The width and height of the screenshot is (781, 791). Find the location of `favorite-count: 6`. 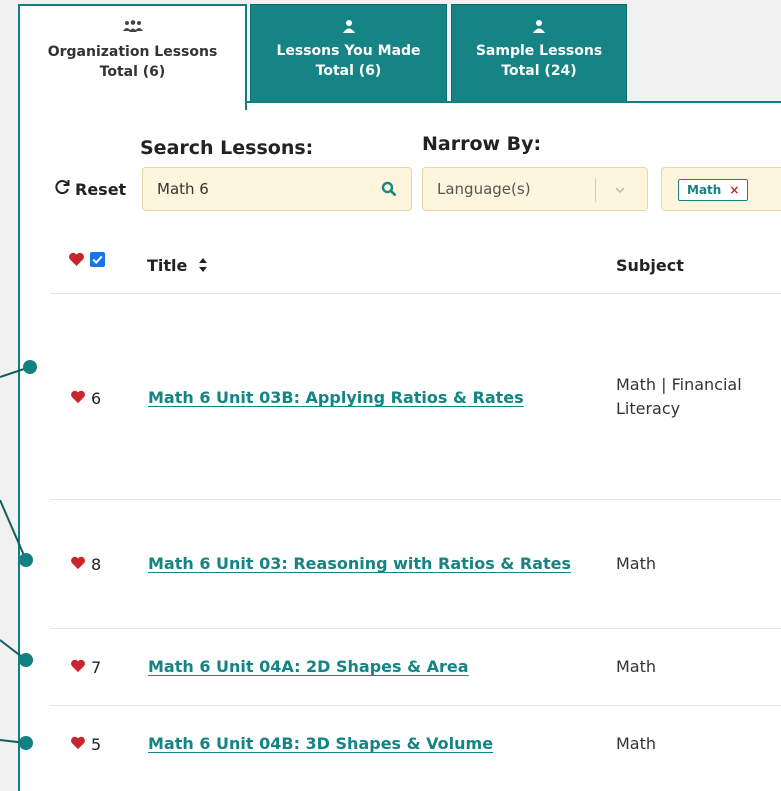

favorite-count: 6 is located at coordinates (85, 398).